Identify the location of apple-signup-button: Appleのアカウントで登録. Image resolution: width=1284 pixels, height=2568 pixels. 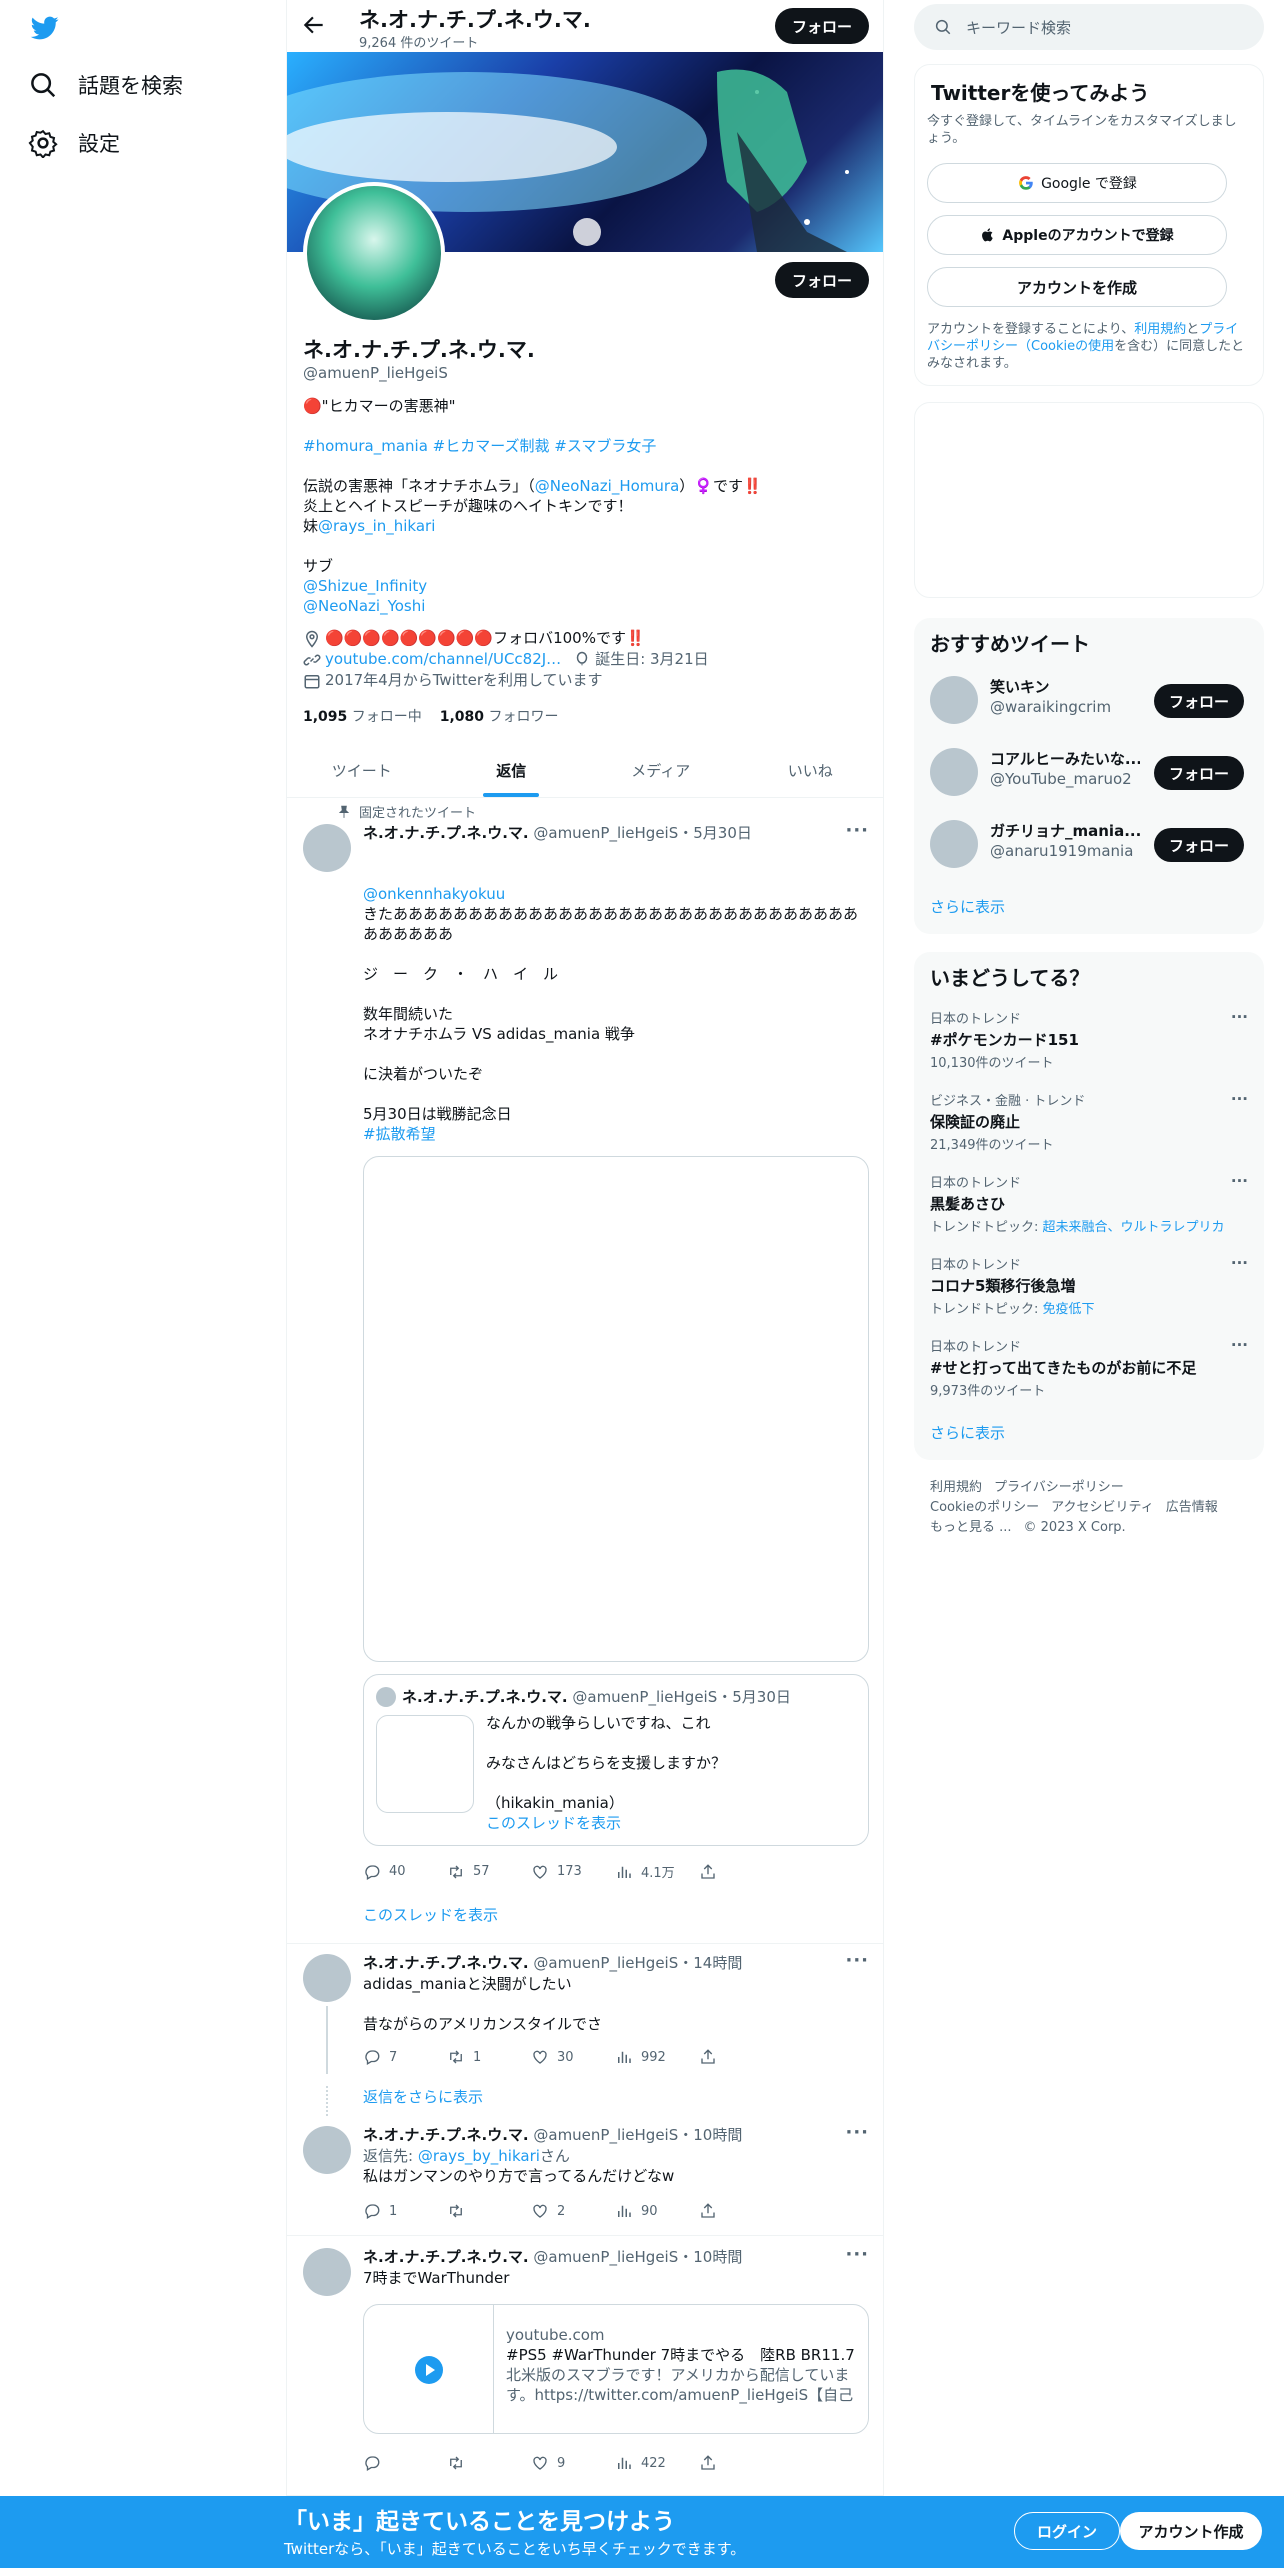
(1077, 235).